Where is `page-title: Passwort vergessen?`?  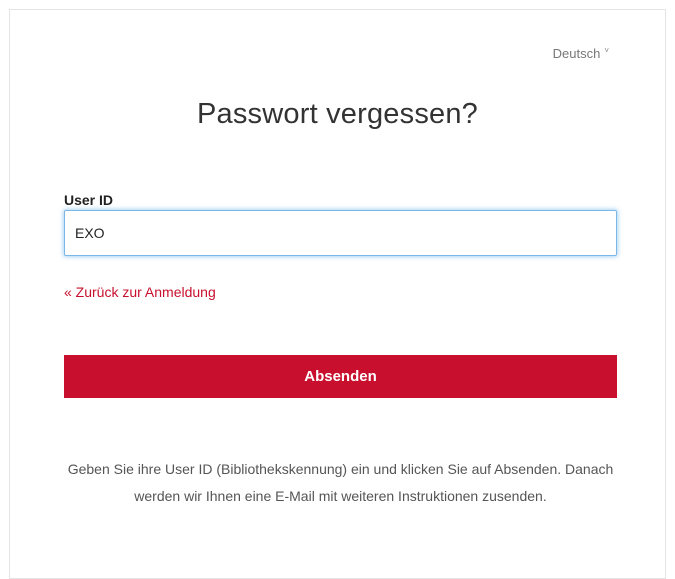 page-title: Passwort vergessen? is located at coordinates (337, 114).